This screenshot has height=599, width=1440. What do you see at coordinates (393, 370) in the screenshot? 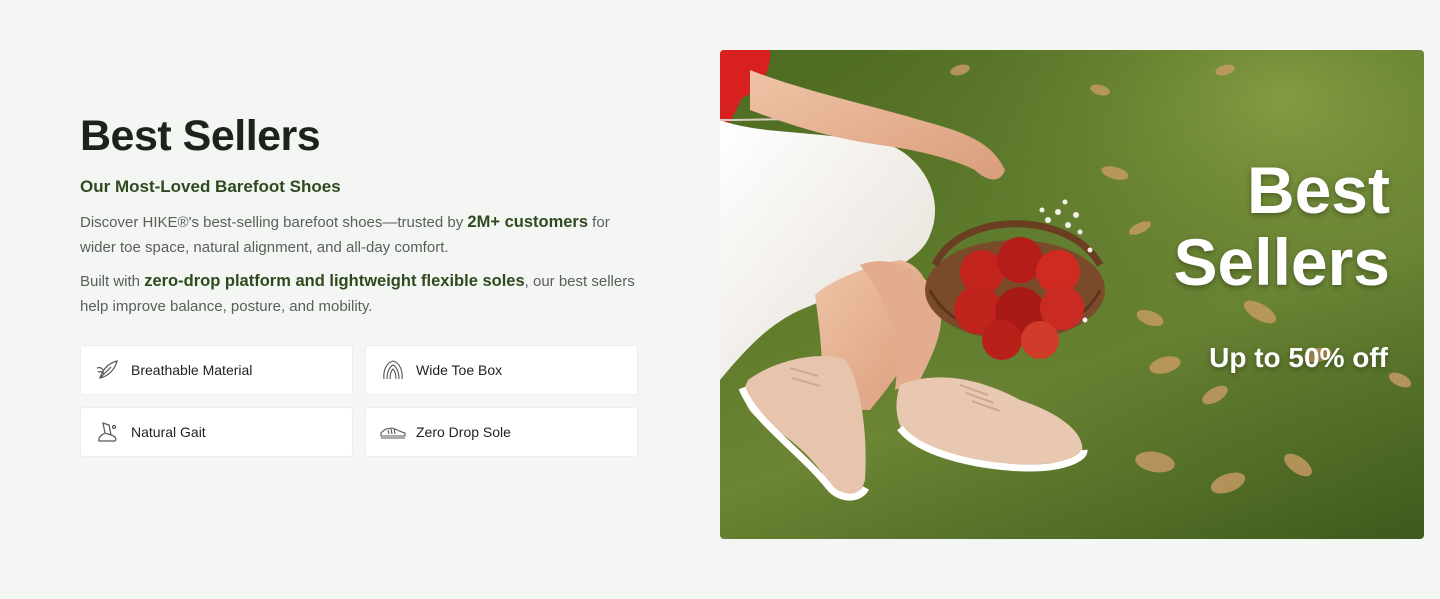
I see `wide-toe-icon` at bounding box center [393, 370].